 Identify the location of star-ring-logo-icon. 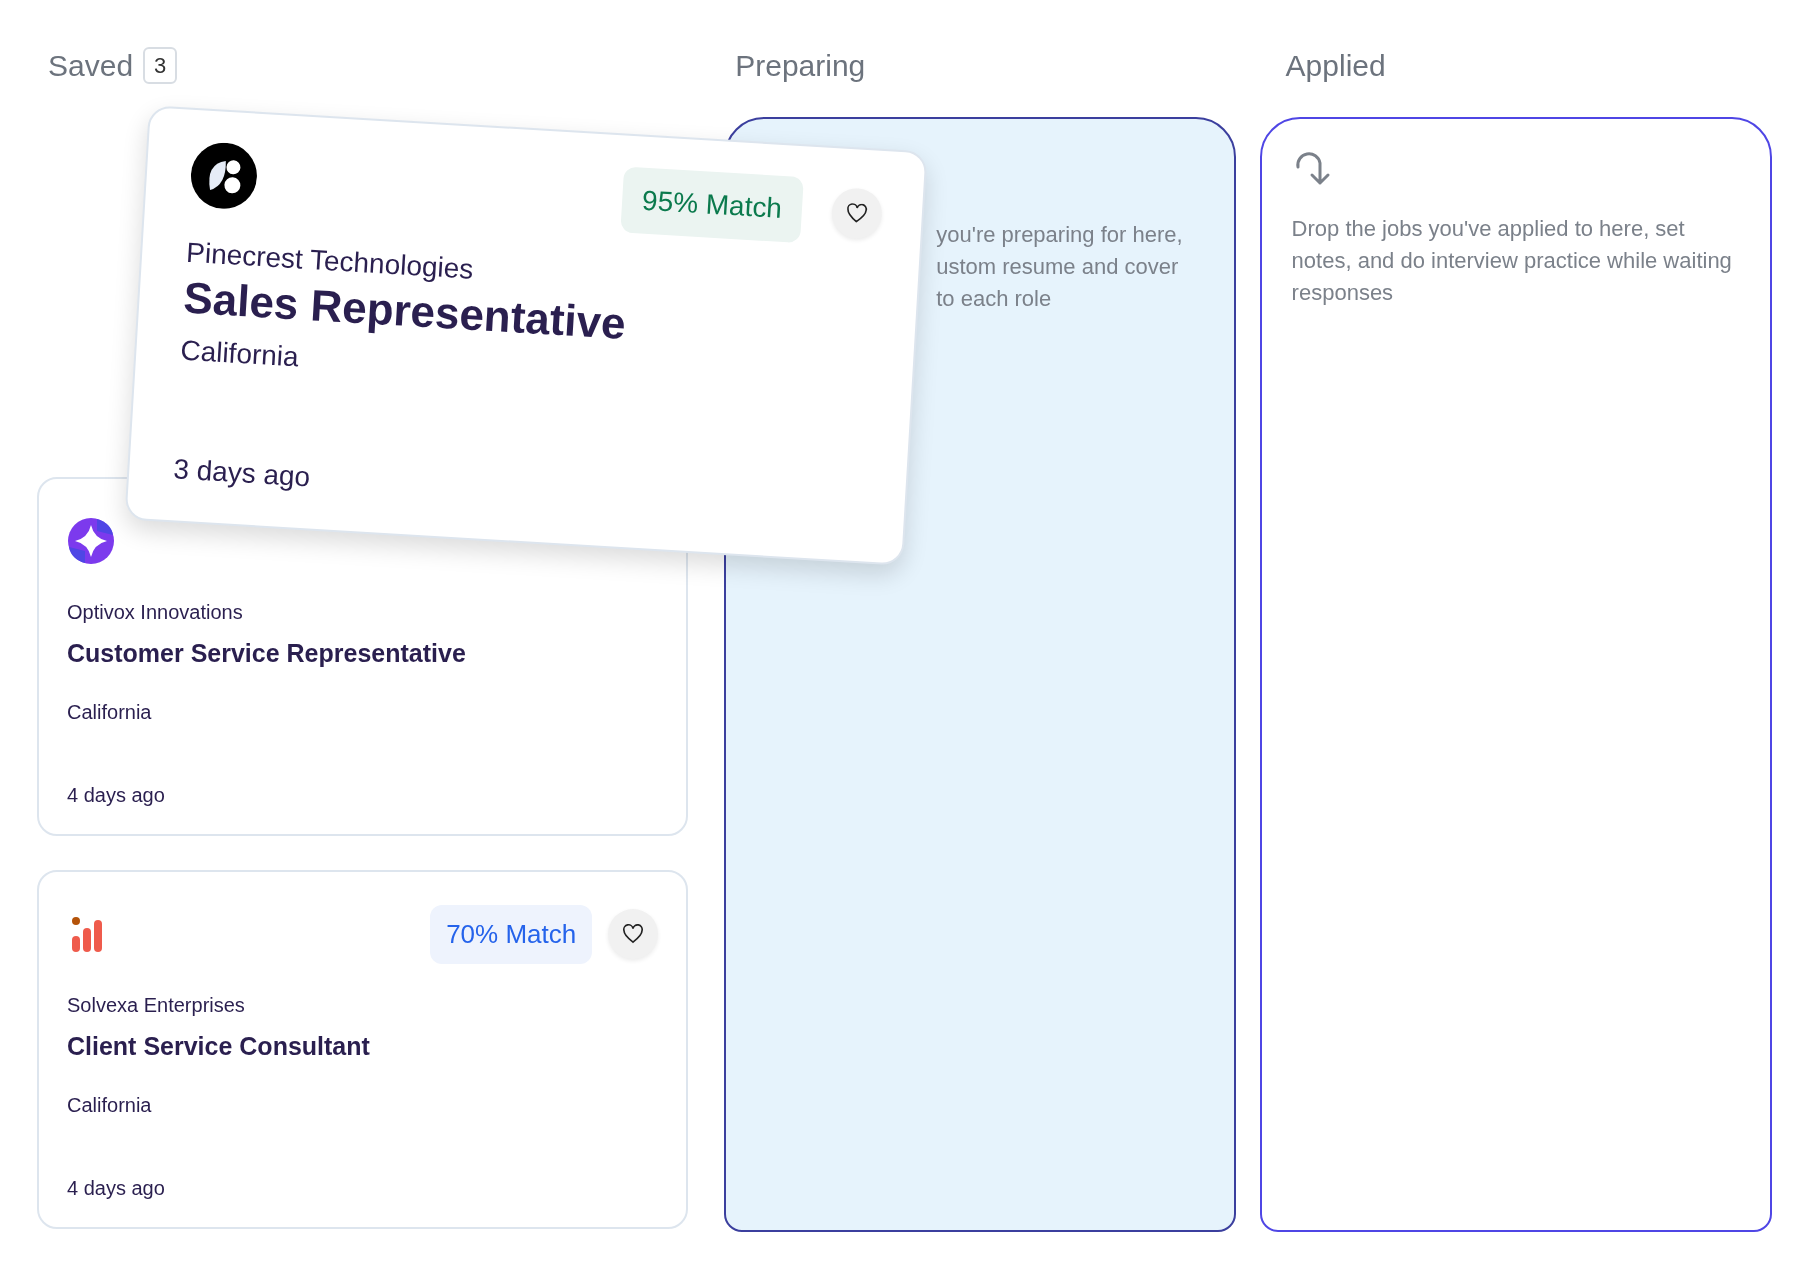
(91, 541).